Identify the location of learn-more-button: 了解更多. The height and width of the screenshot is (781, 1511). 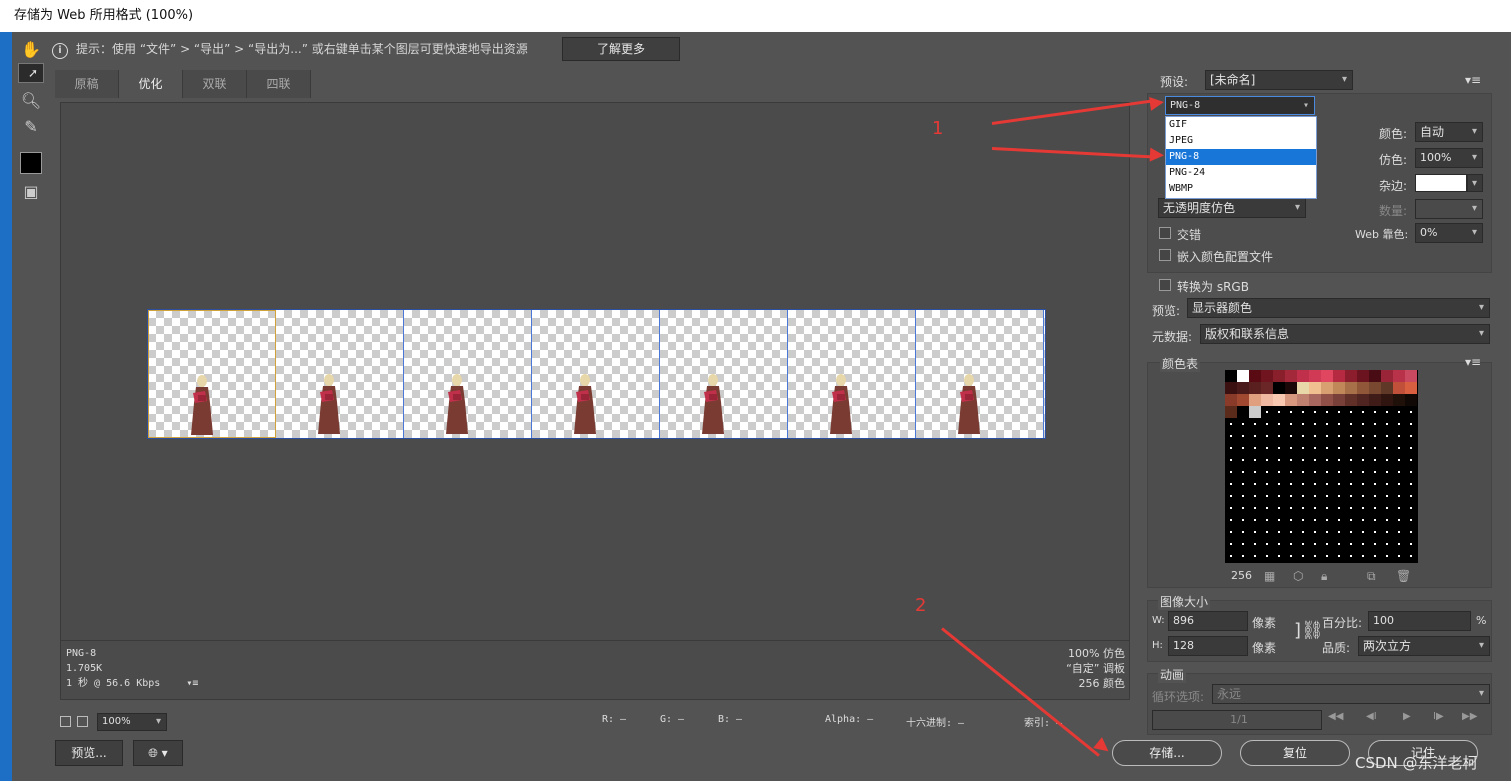
(621, 49).